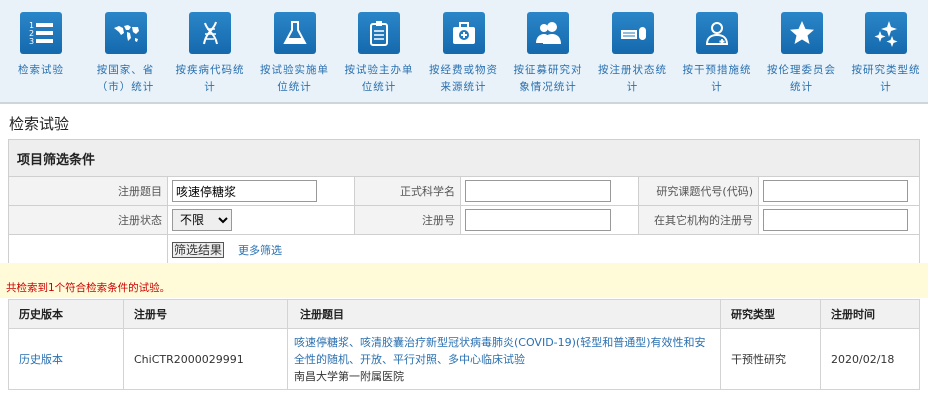 The width and height of the screenshot is (928, 402). What do you see at coordinates (548, 33) in the screenshot?
I see `people-icon` at bounding box center [548, 33].